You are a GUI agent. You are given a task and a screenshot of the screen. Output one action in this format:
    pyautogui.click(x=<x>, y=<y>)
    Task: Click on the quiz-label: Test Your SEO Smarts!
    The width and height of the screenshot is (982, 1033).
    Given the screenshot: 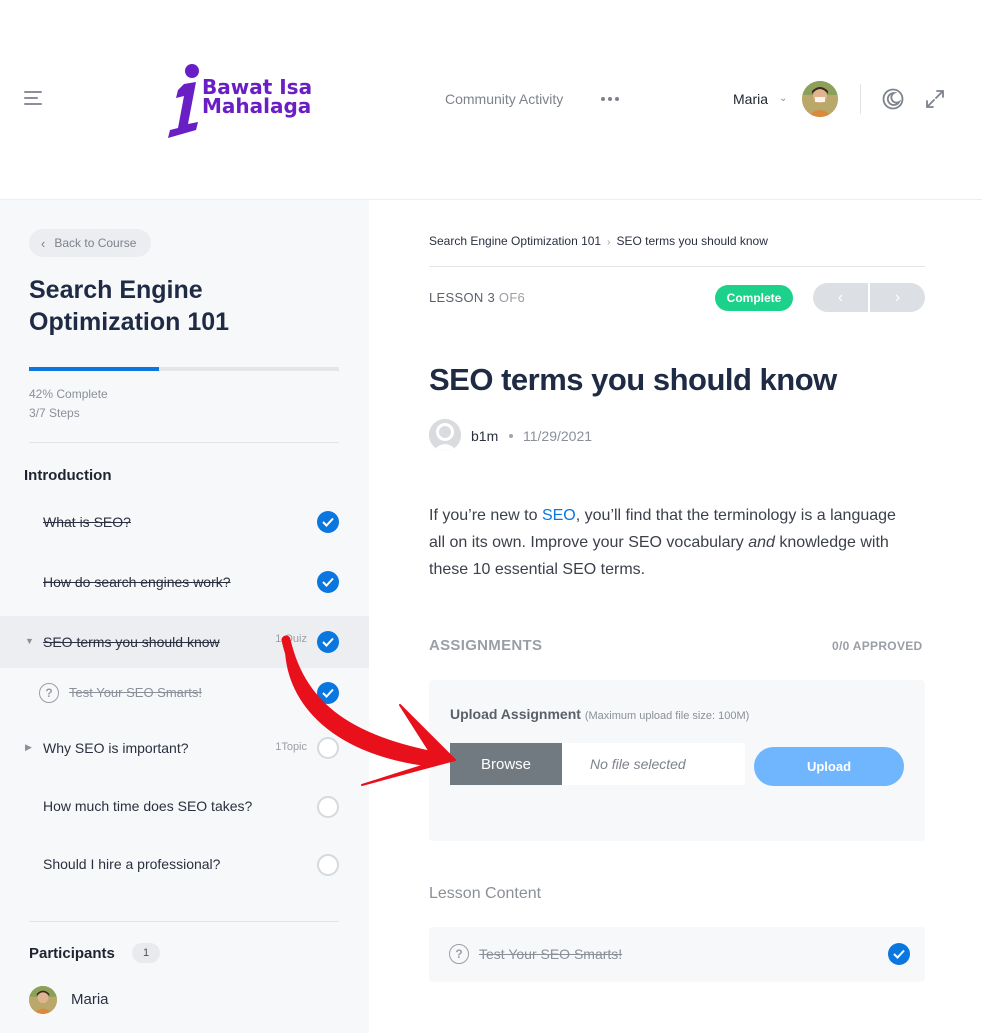 What is the action you would take?
    pyautogui.click(x=135, y=692)
    